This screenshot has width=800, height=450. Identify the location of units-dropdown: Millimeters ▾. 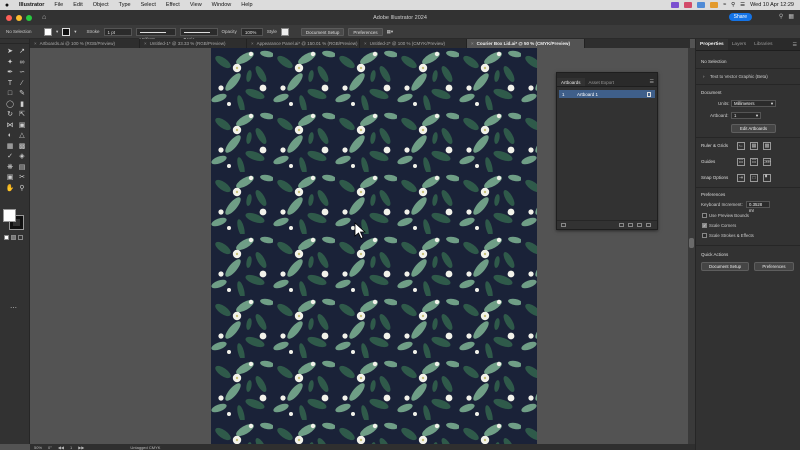
(753, 103).